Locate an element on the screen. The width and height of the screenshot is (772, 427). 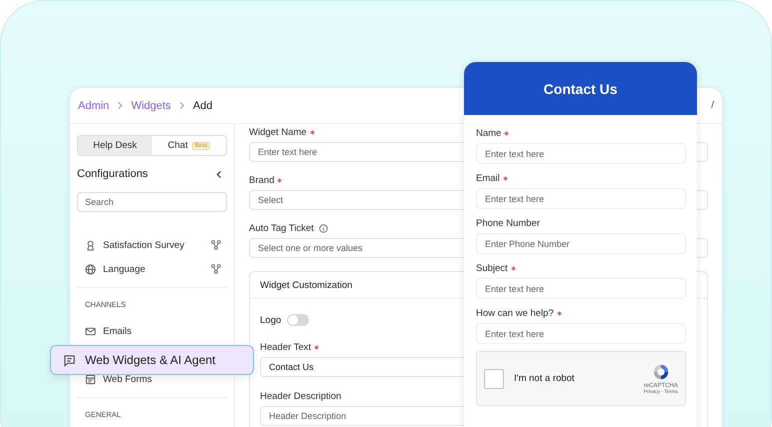
logo-toggle is located at coordinates (298, 320).